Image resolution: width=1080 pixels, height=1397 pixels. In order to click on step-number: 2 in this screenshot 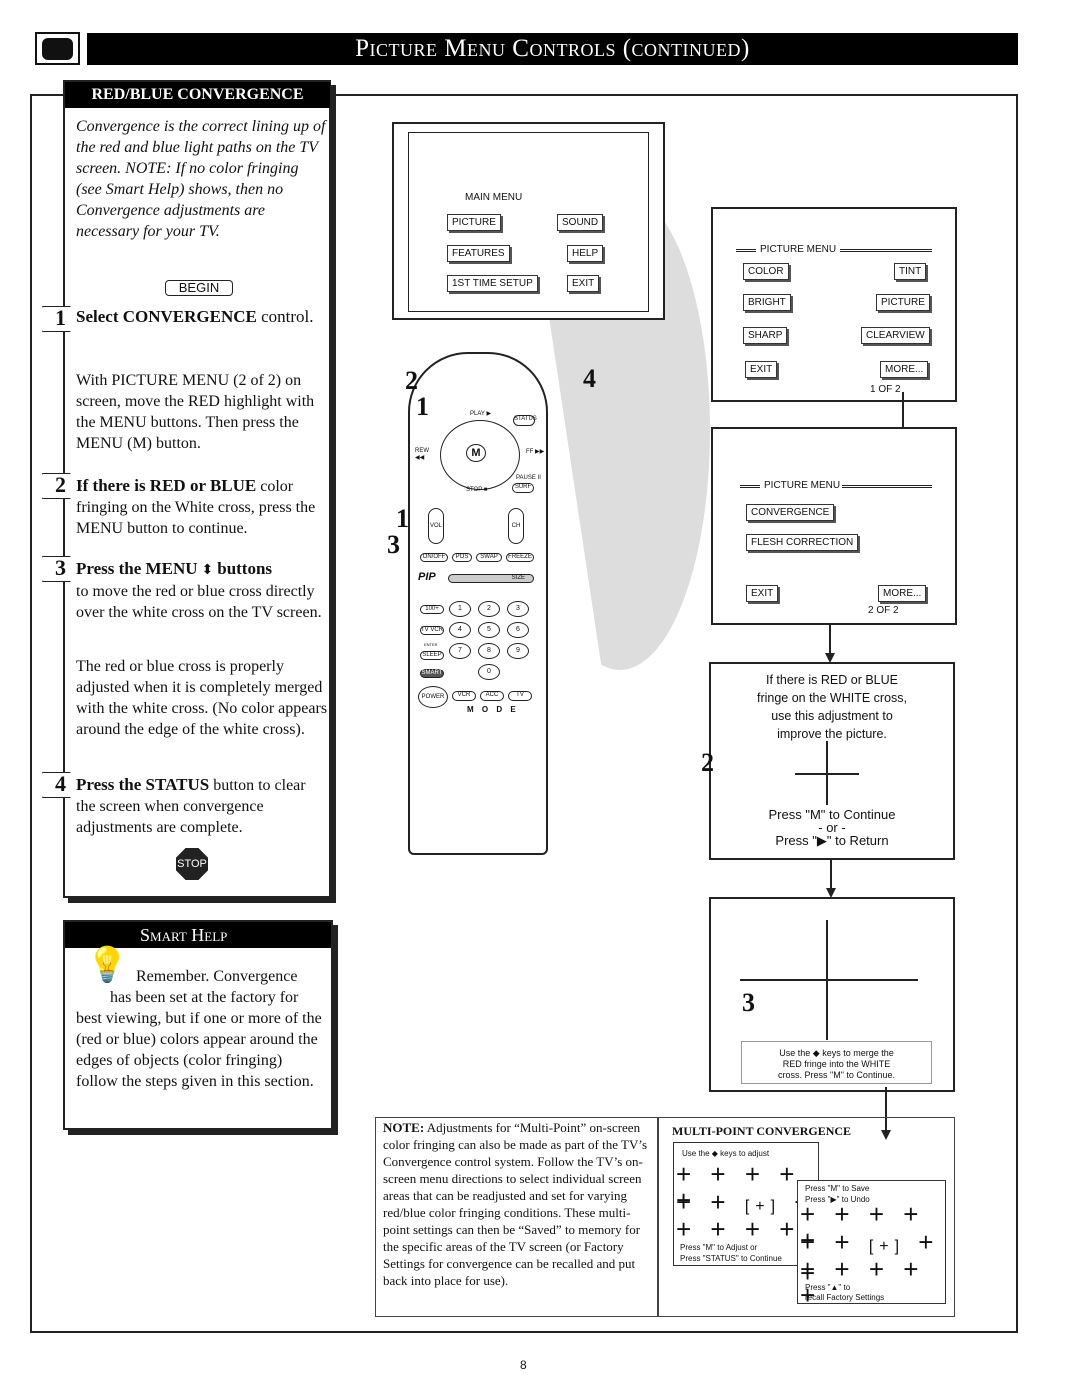, I will do `click(60, 484)`.